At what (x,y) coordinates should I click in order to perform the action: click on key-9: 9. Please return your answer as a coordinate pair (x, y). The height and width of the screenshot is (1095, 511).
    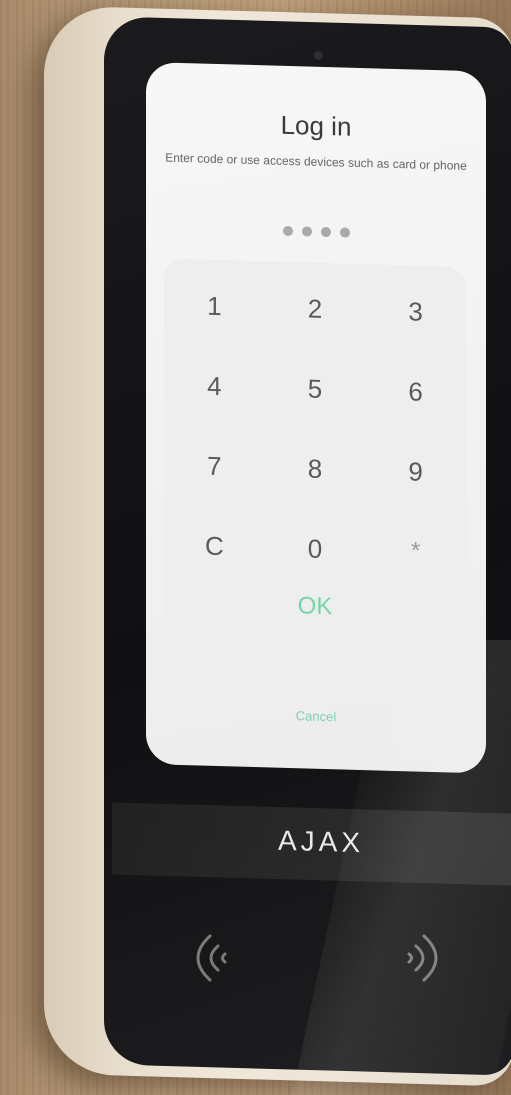
    Looking at the image, I should click on (415, 471).